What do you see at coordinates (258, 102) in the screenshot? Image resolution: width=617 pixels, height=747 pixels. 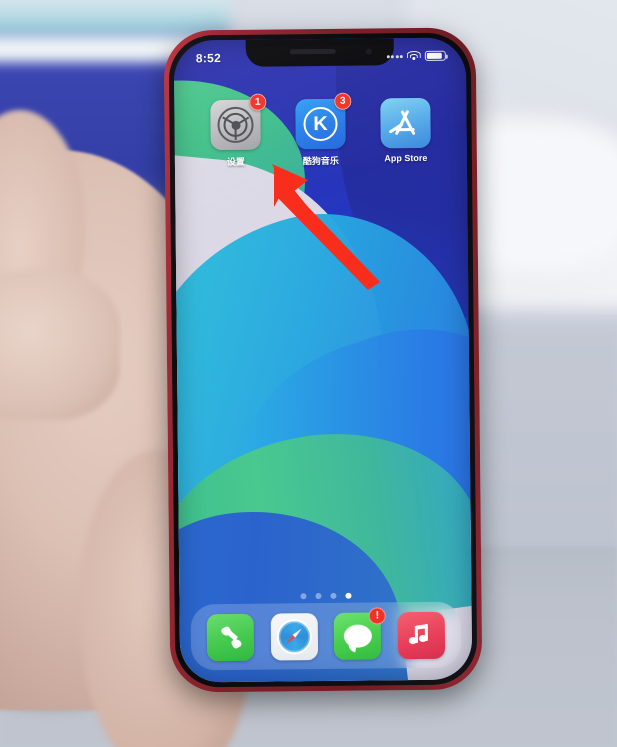 I see `badge-settings: 1` at bounding box center [258, 102].